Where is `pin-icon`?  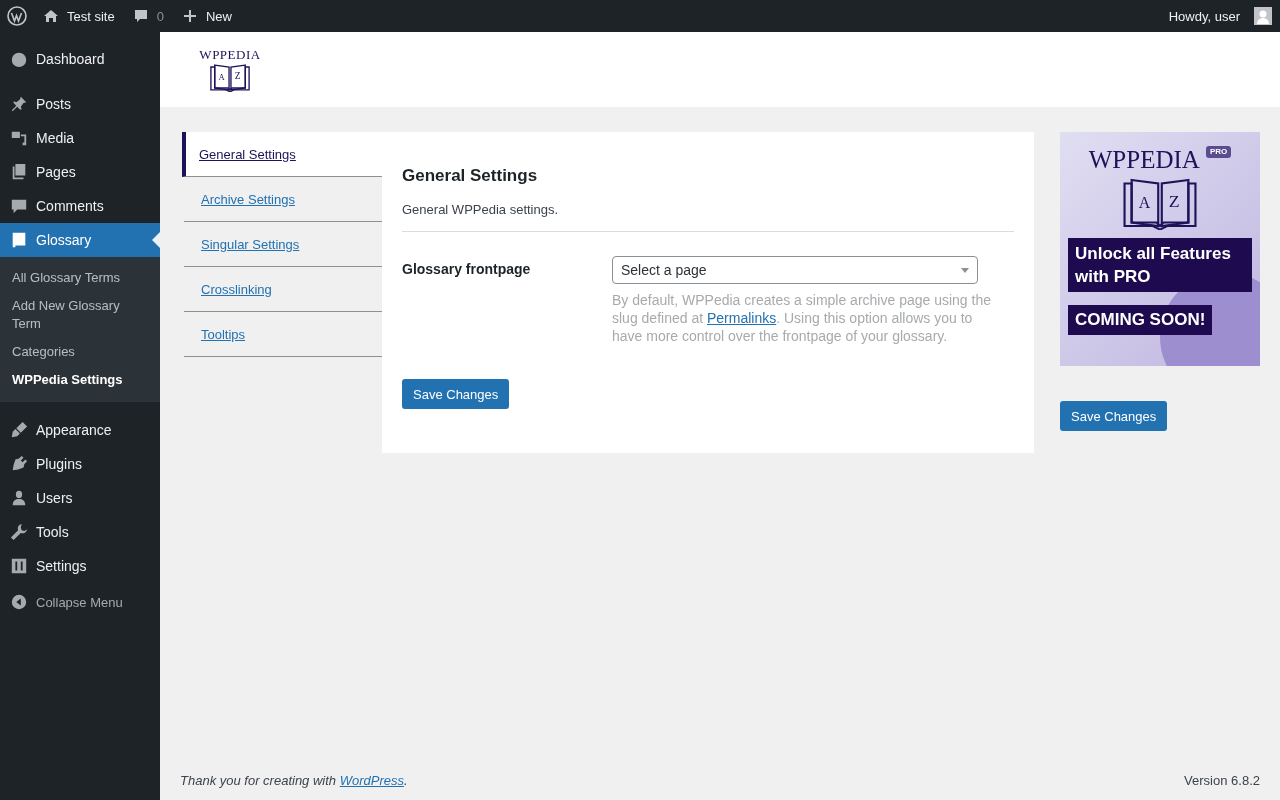 pin-icon is located at coordinates (19, 104).